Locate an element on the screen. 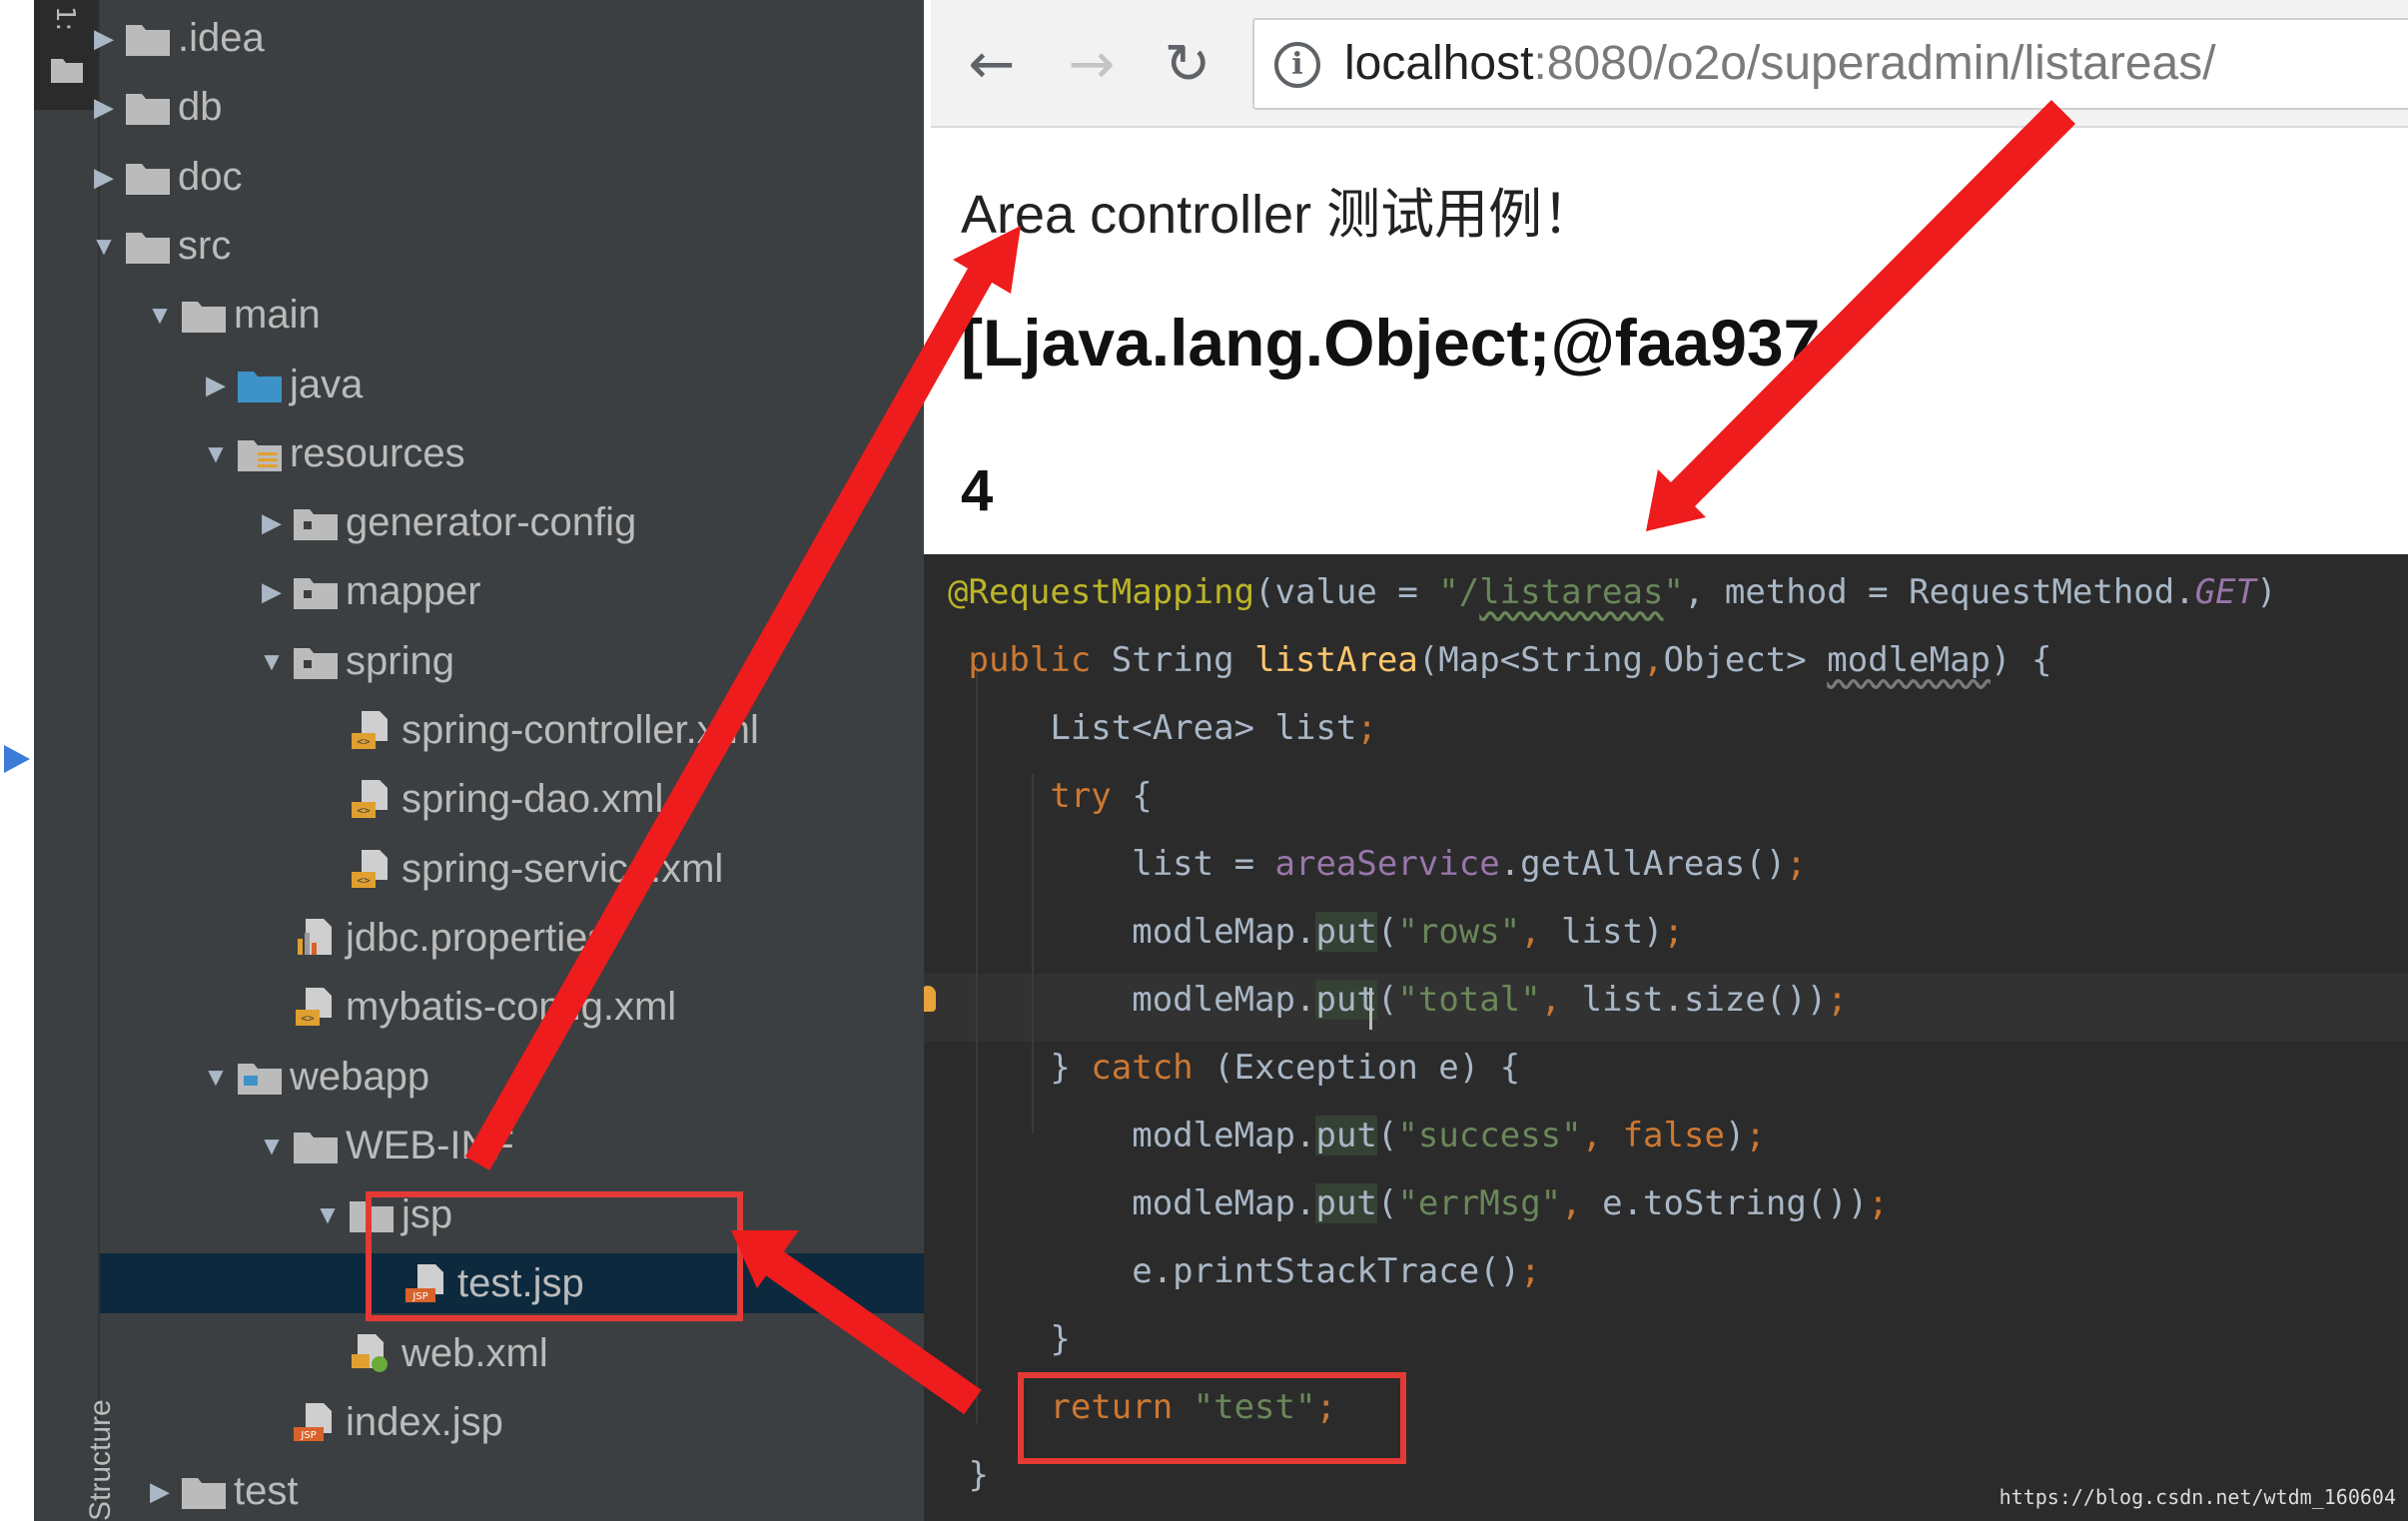 The height and width of the screenshot is (1521, 2408). code-line: e.printStackTrace(); is located at coordinates (1244, 1271).